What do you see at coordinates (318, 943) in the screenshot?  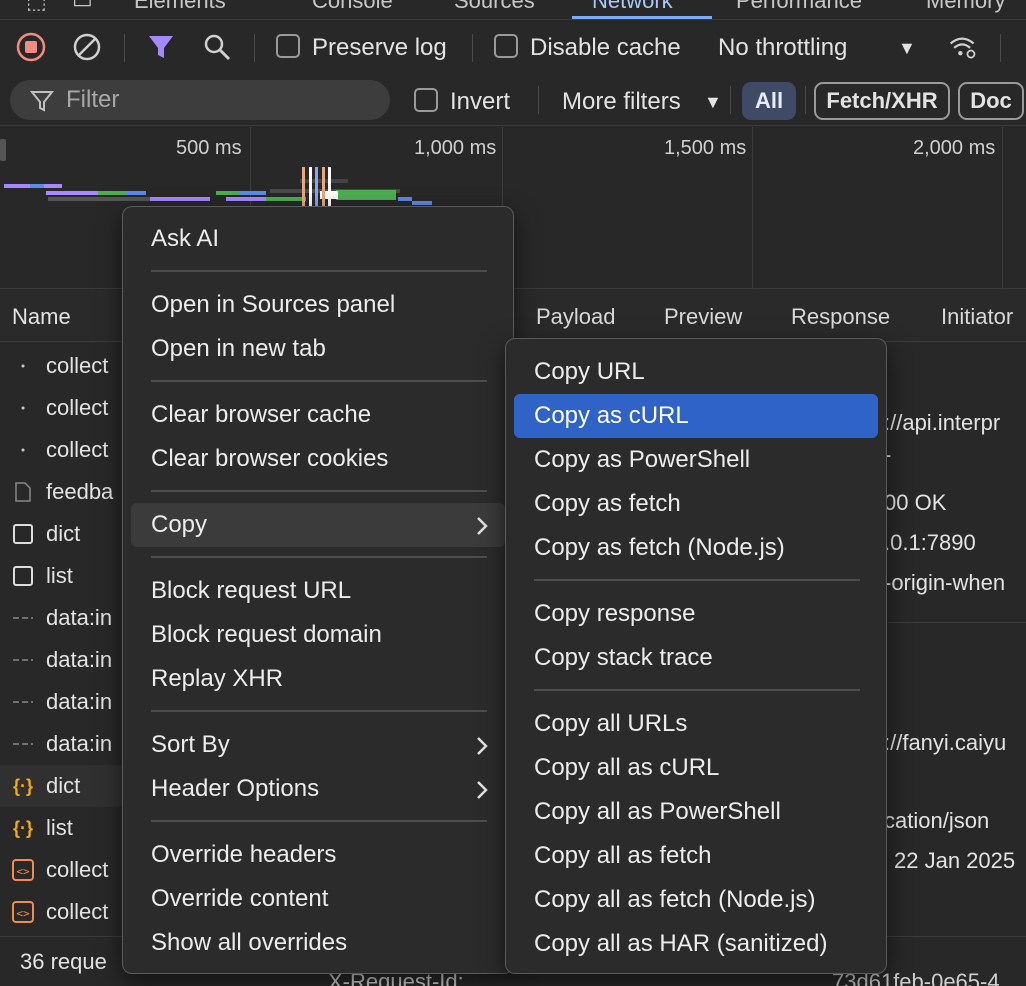 I see `menu-item-show-all-overrides: Show all overrides` at bounding box center [318, 943].